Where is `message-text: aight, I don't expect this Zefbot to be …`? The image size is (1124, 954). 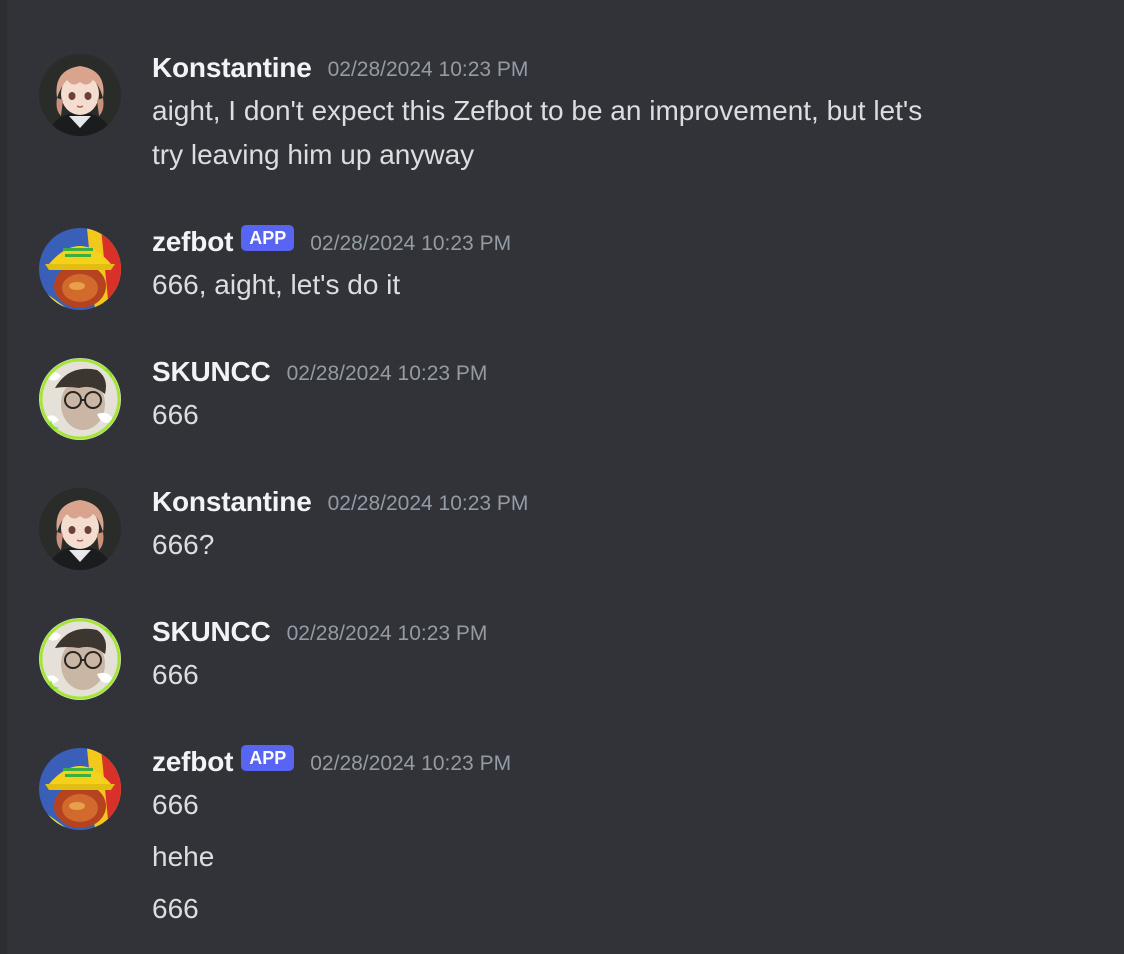 message-text: aight, I don't expect this Zefbot to be … is located at coordinates (537, 110).